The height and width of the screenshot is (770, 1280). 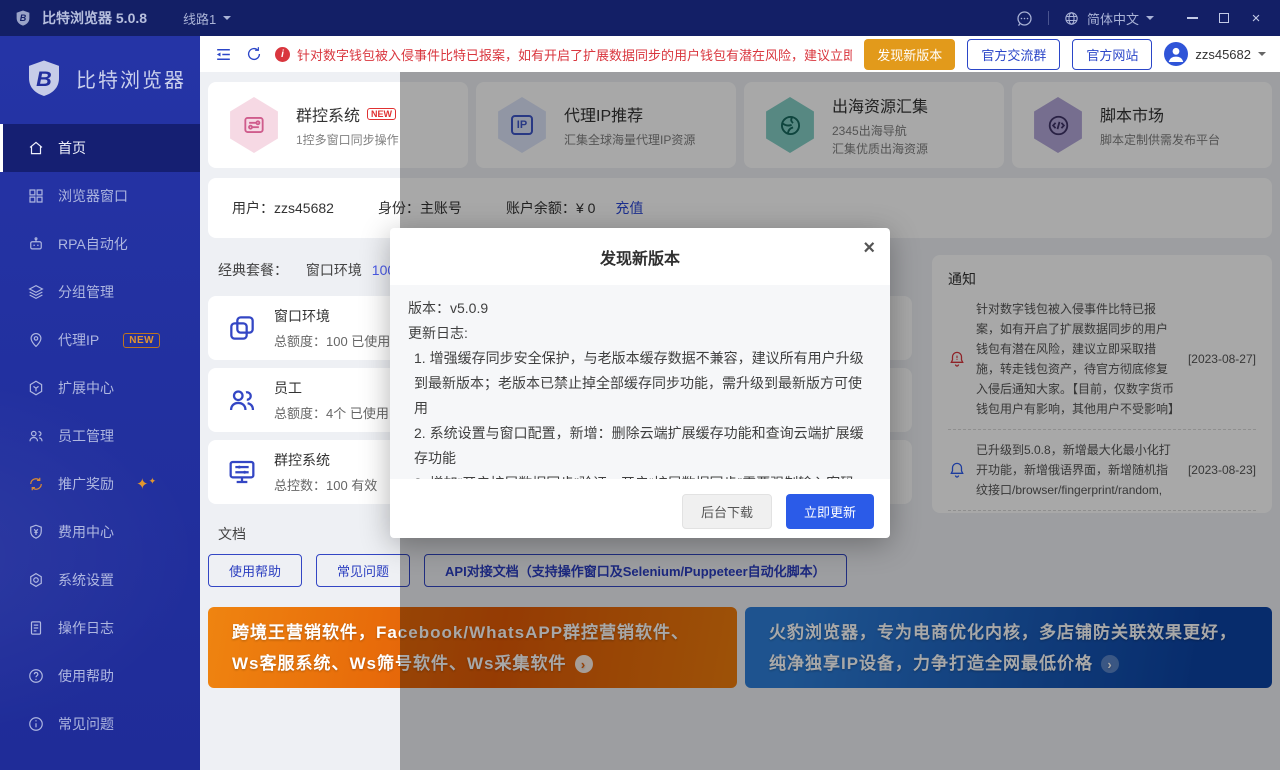 I want to click on sidebar-item-billing: 费用中心, so click(x=100, y=532).